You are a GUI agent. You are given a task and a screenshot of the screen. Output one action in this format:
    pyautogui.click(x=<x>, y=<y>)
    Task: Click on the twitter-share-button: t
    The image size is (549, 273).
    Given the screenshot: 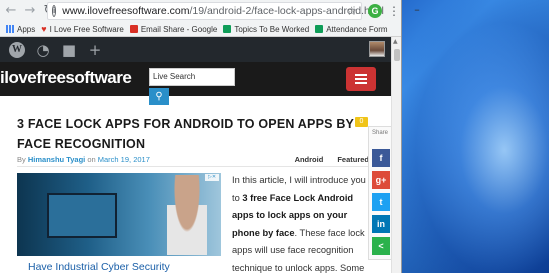 What is the action you would take?
    pyautogui.click(x=381, y=202)
    